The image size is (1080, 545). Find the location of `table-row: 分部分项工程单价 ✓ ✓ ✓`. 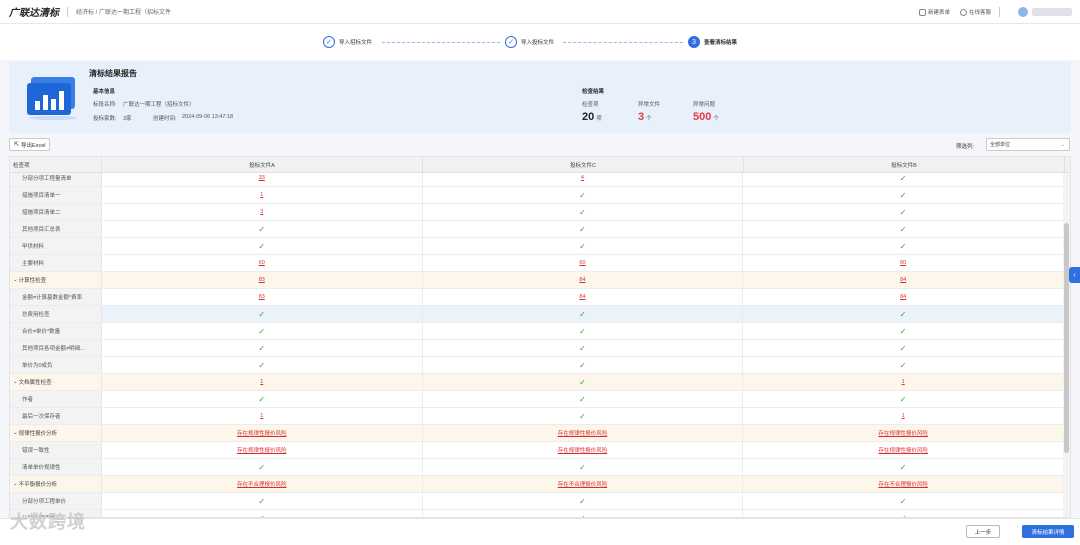

table-row: 分部分项工程单价 ✓ ✓ ✓ is located at coordinates (537, 501).